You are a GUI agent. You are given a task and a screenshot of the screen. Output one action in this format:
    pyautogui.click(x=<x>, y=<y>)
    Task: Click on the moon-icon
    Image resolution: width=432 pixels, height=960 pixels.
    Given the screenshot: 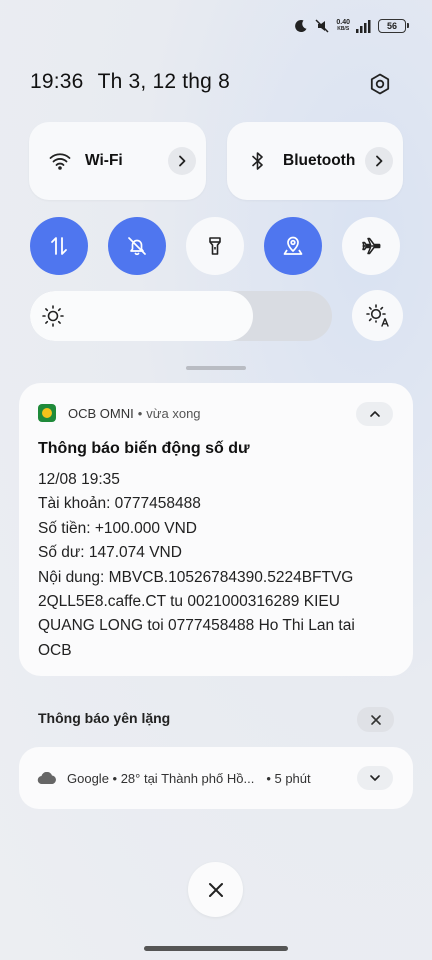 What is the action you would take?
    pyautogui.click(x=301, y=26)
    